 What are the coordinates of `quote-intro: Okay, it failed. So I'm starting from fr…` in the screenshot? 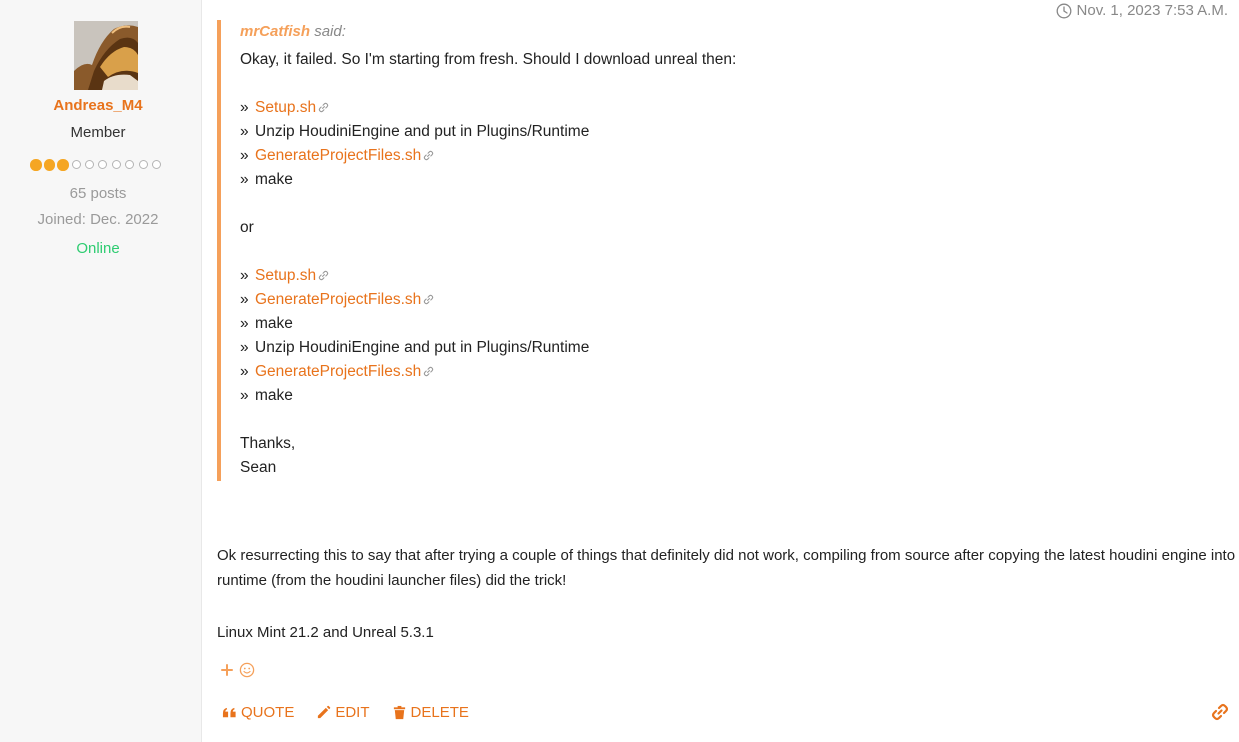 It's located at (488, 59).